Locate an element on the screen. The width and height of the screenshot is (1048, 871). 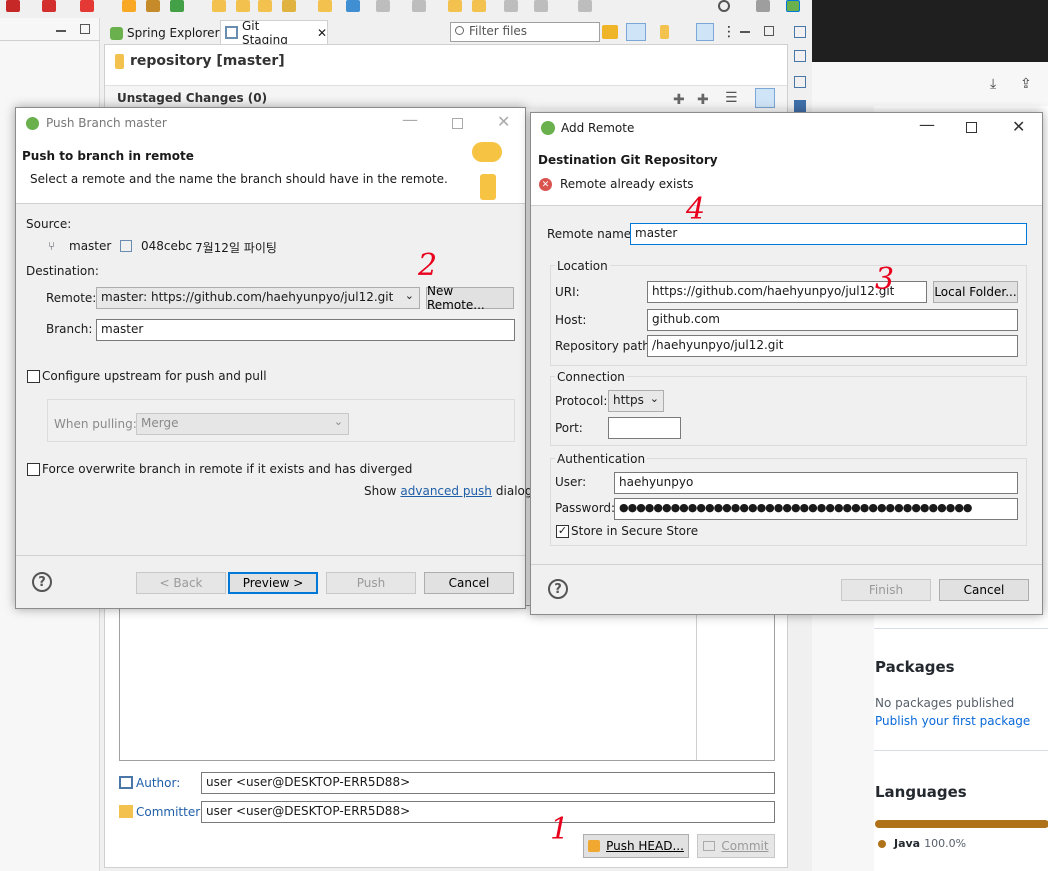
user-input: haehyunpyo is located at coordinates (816, 483).